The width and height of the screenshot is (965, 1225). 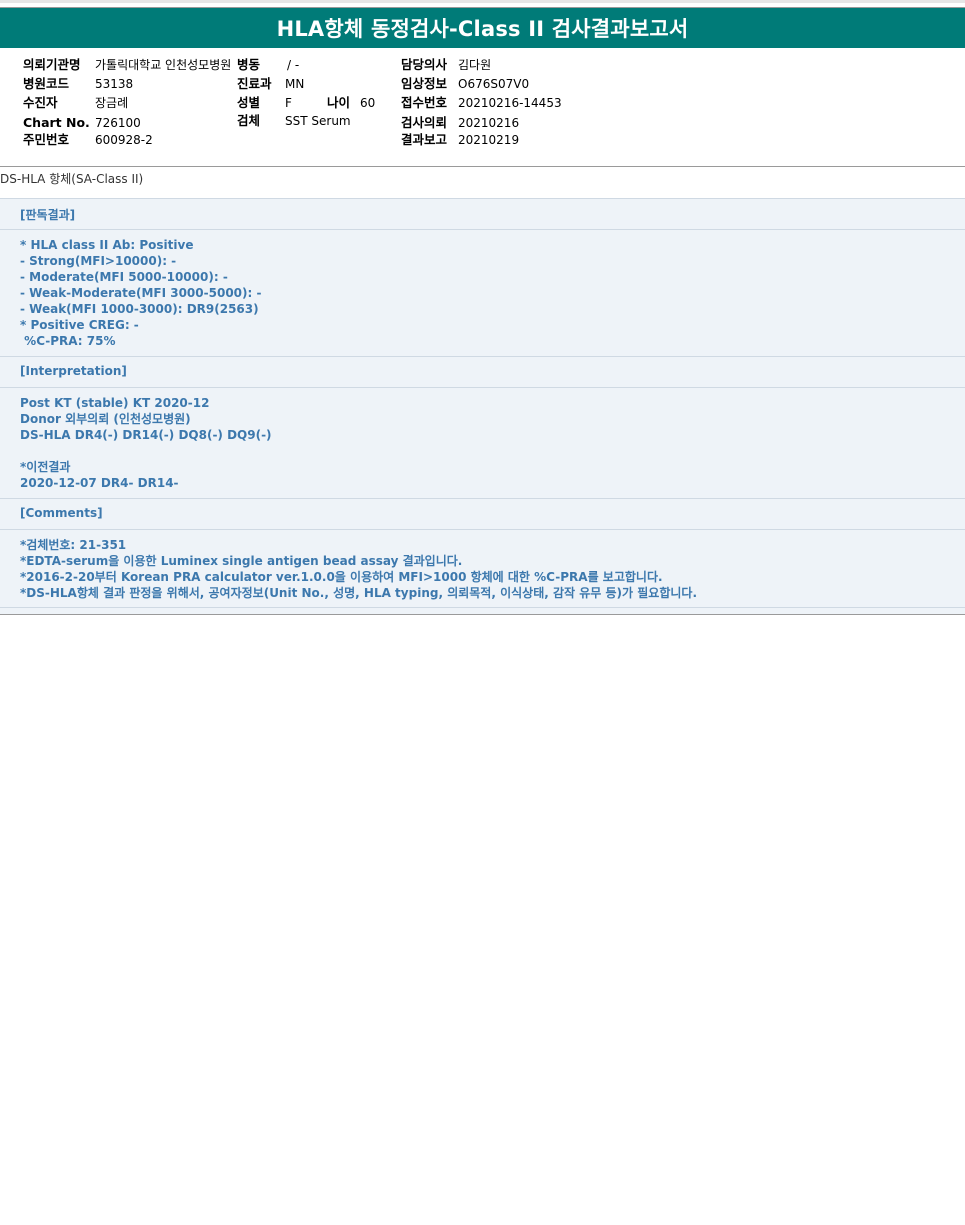 I want to click on chart-no-value: 726100, so click(x=118, y=123).